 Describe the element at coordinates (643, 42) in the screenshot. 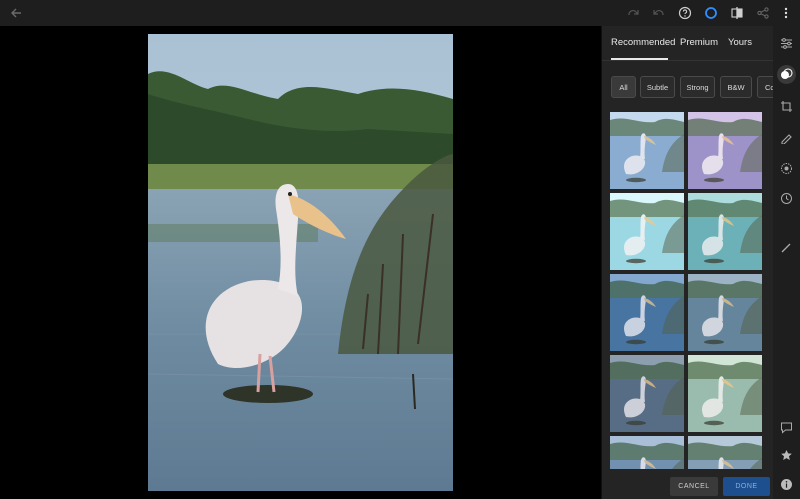

I see `tab-recommended: Recommended` at that location.